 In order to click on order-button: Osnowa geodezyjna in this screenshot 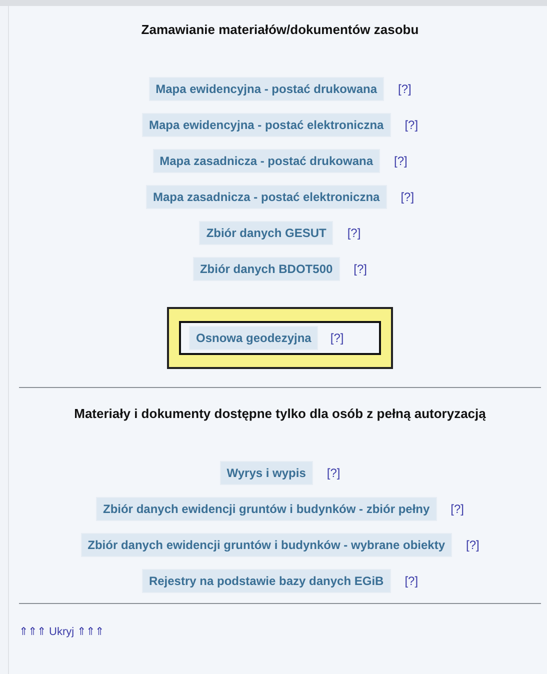, I will do `click(253, 338)`.